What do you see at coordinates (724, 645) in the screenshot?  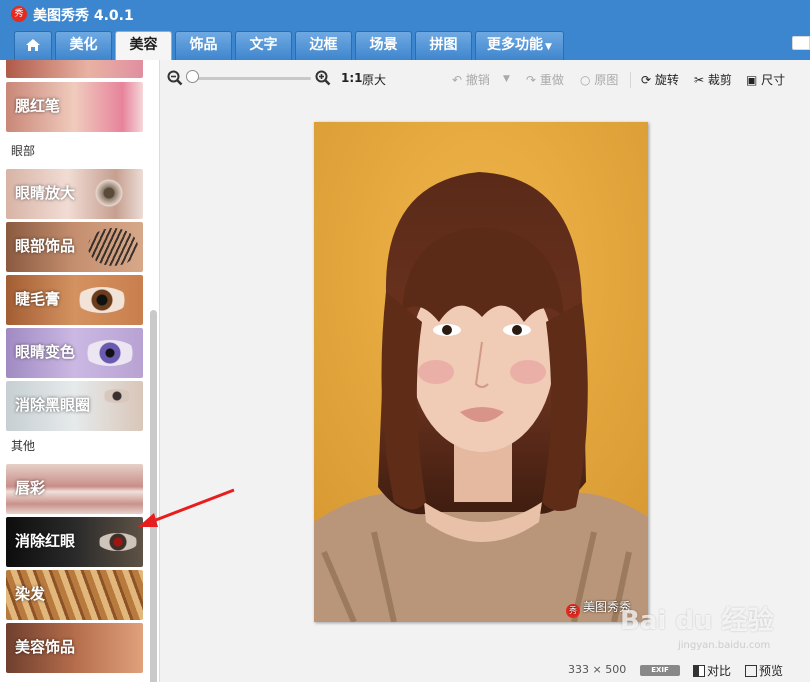 I see `baidu-watermark-url: jingyan.baidu.com` at bounding box center [724, 645].